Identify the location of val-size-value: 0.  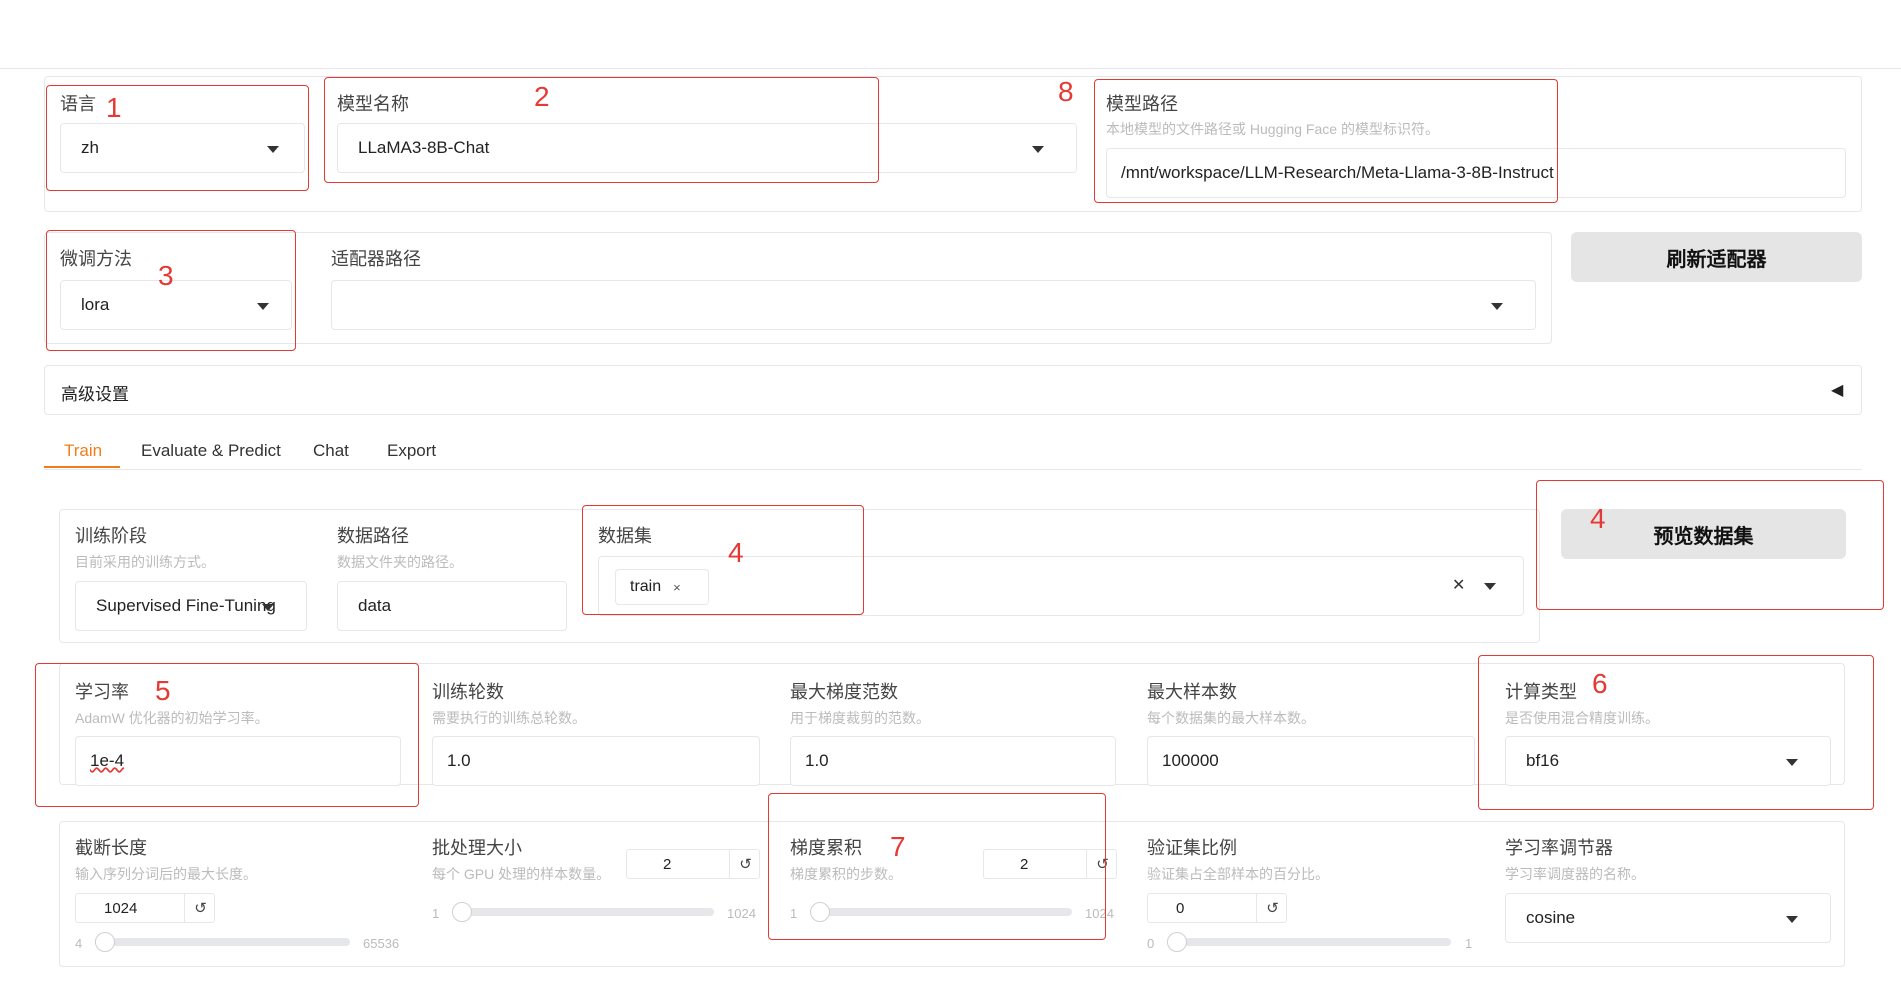
(1180, 908).